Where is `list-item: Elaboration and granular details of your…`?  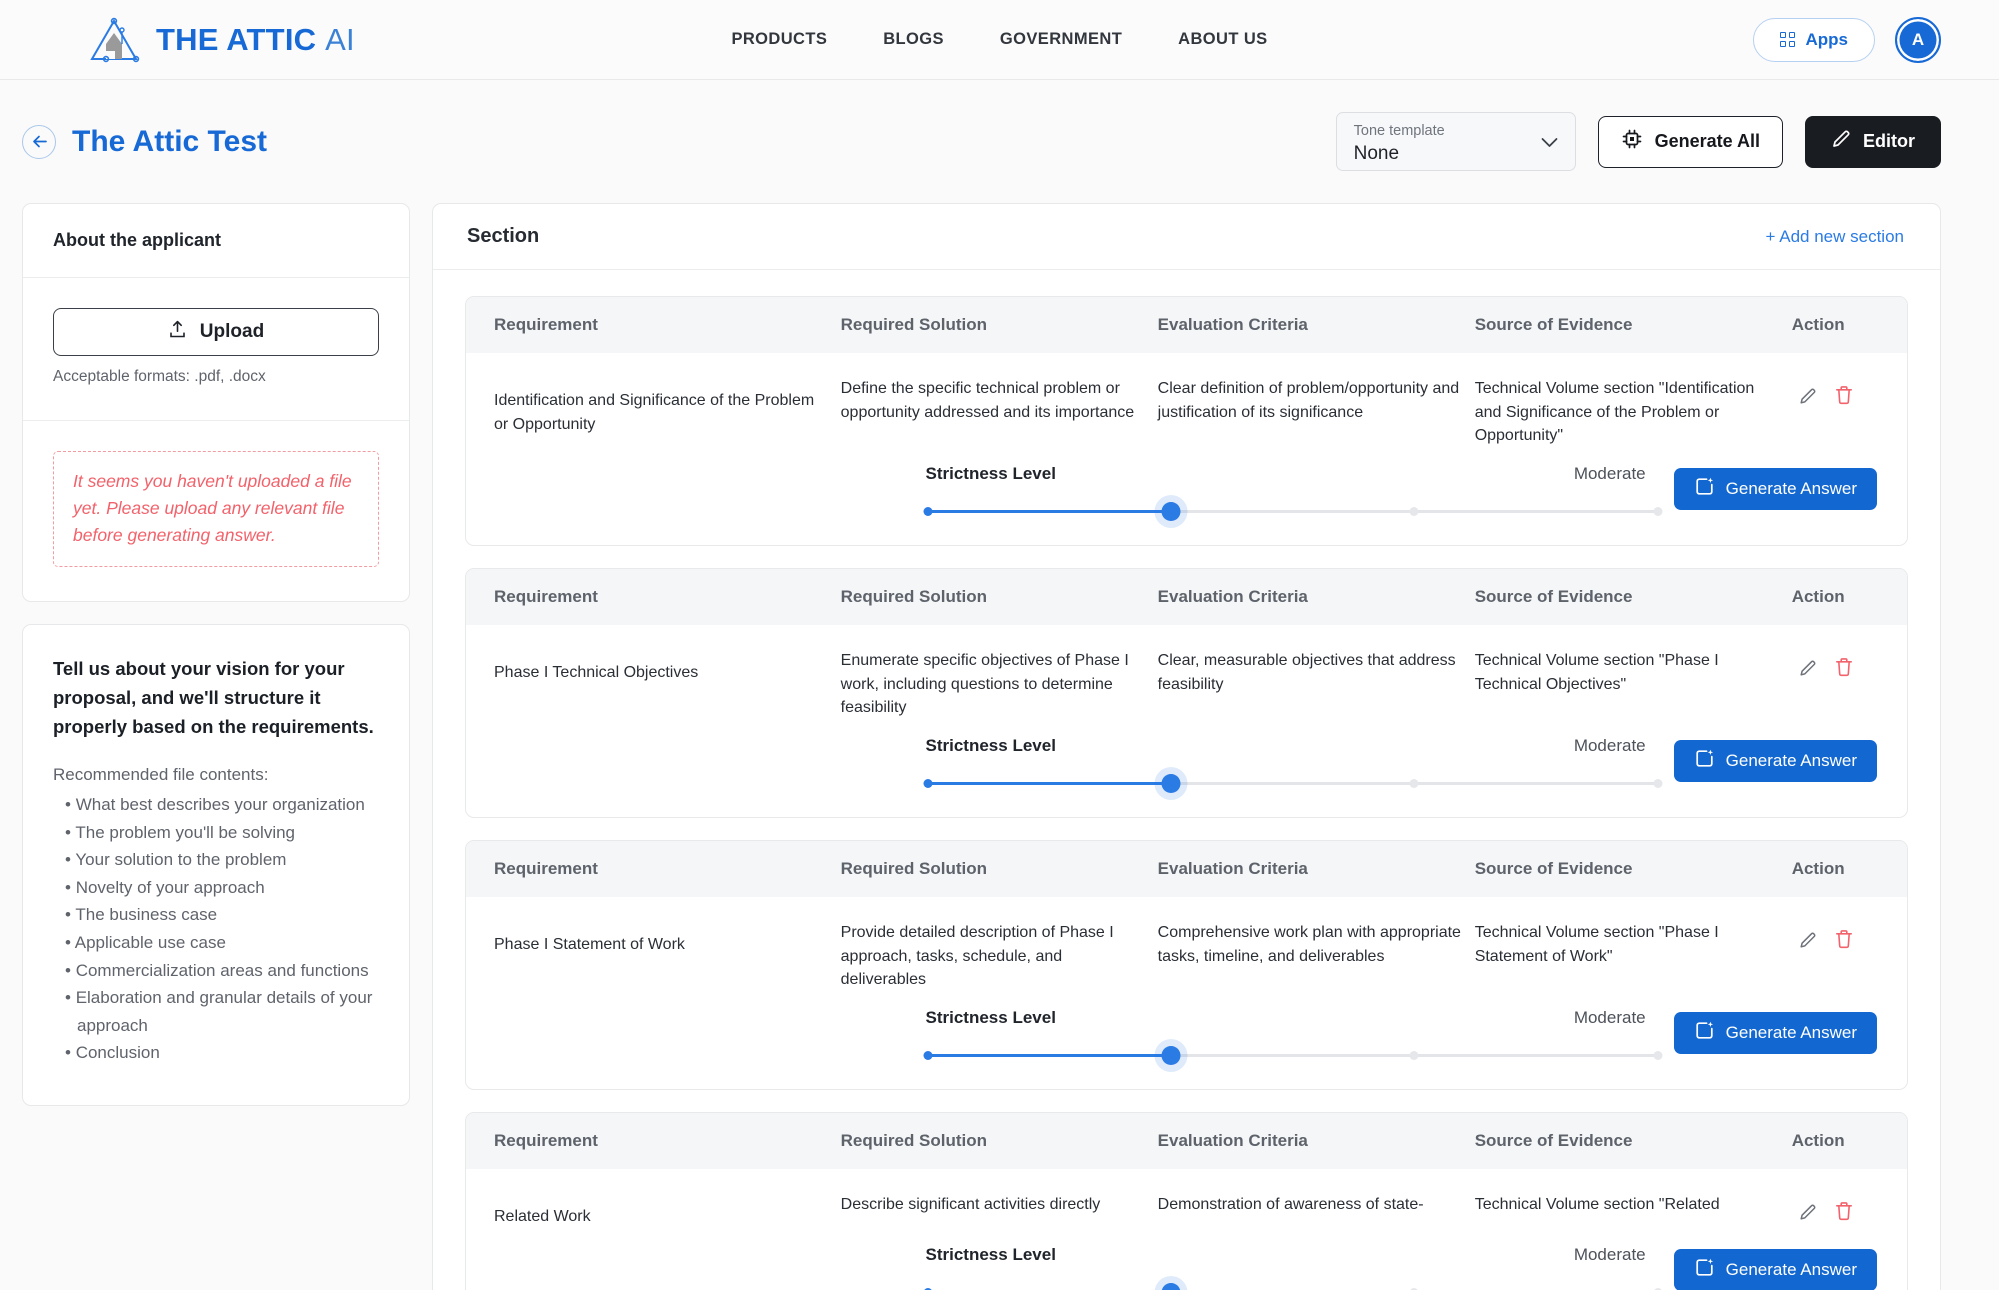
list-item: Elaboration and granular details of your… is located at coordinates (216, 1011).